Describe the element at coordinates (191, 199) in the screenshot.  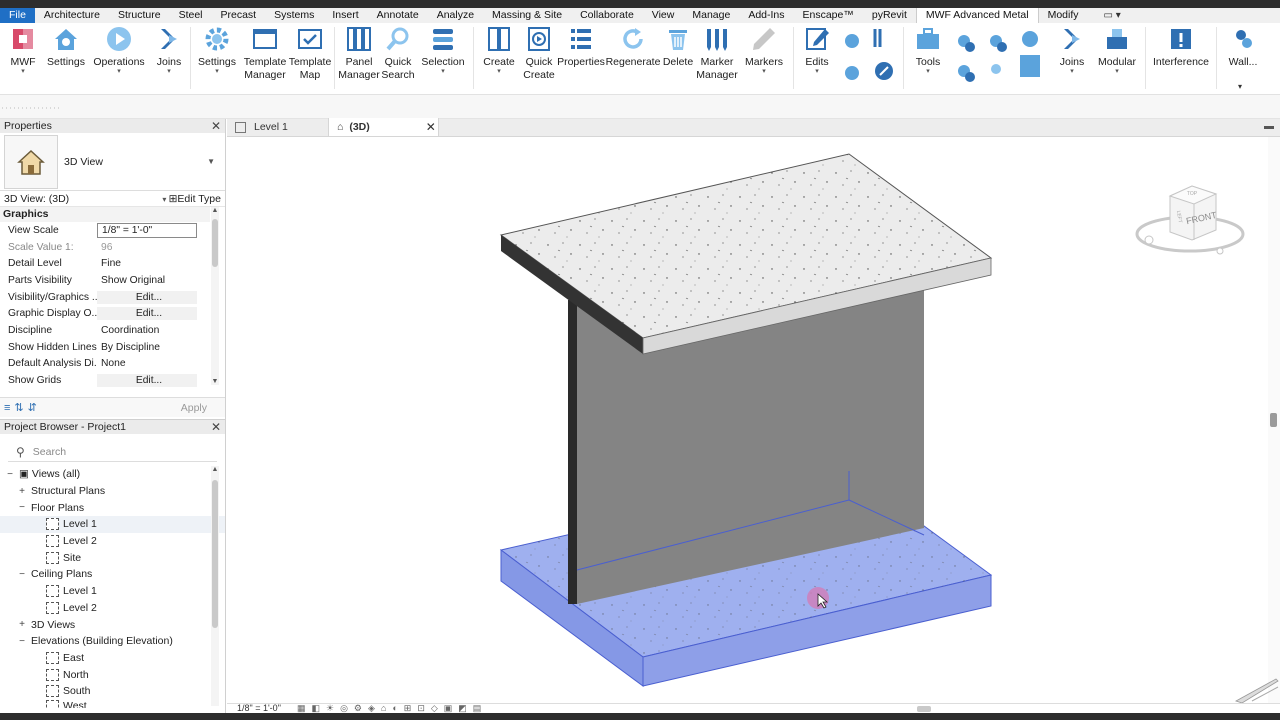
I see `edit-type-button: ▾ ⊞Edit Type` at that location.